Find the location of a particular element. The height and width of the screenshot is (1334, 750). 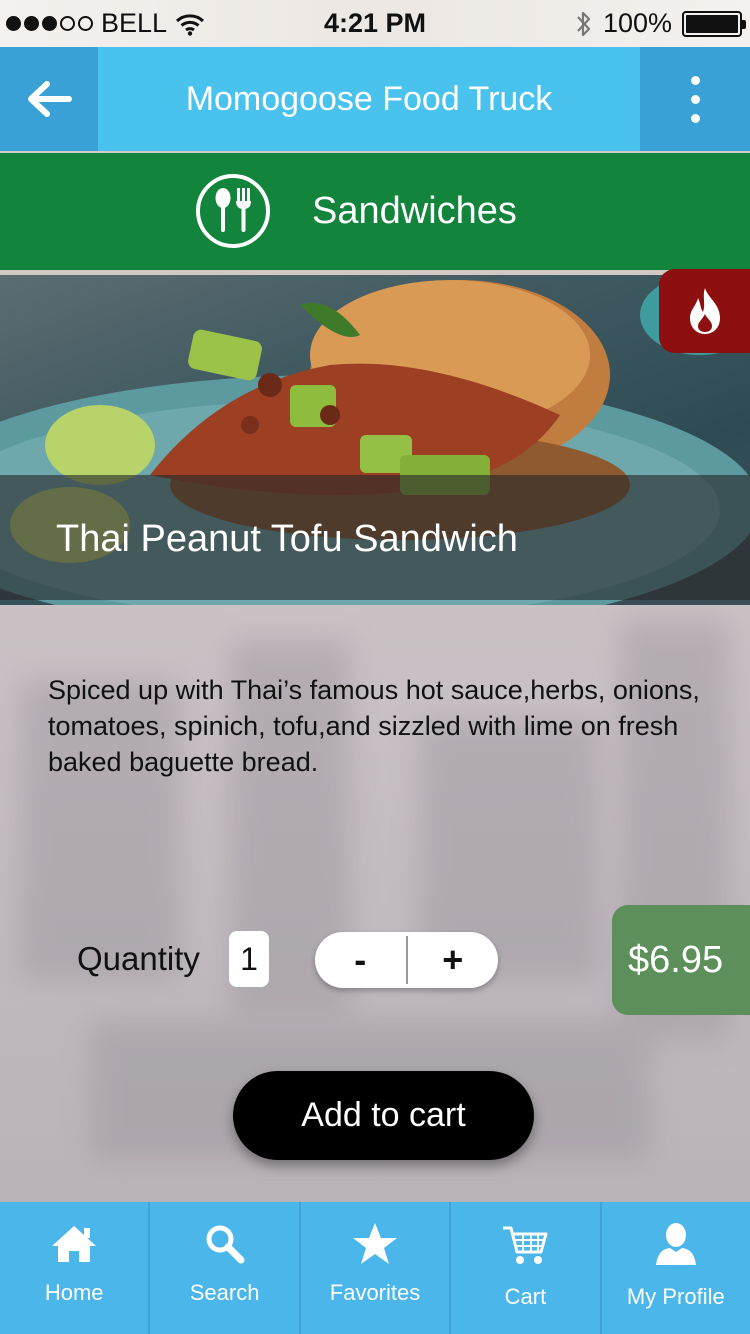

spicy-badge is located at coordinates (704, 311).